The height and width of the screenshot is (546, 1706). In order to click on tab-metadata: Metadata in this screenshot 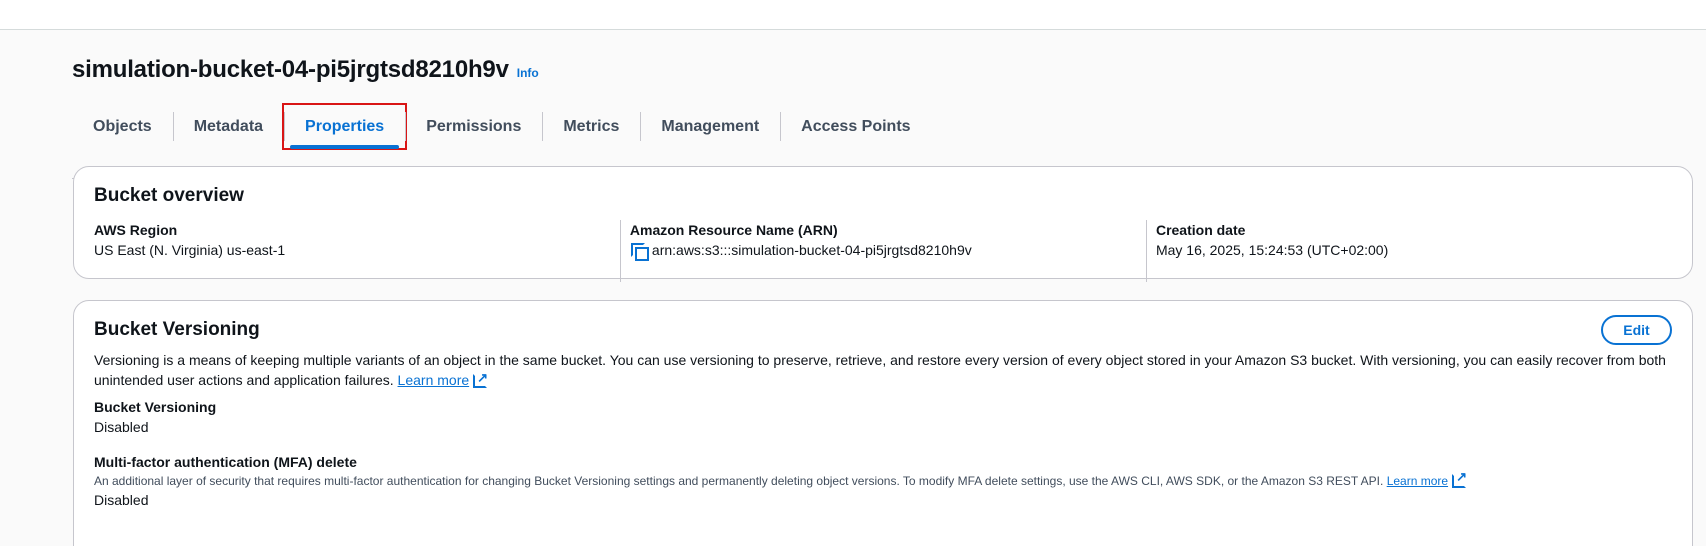, I will do `click(228, 126)`.